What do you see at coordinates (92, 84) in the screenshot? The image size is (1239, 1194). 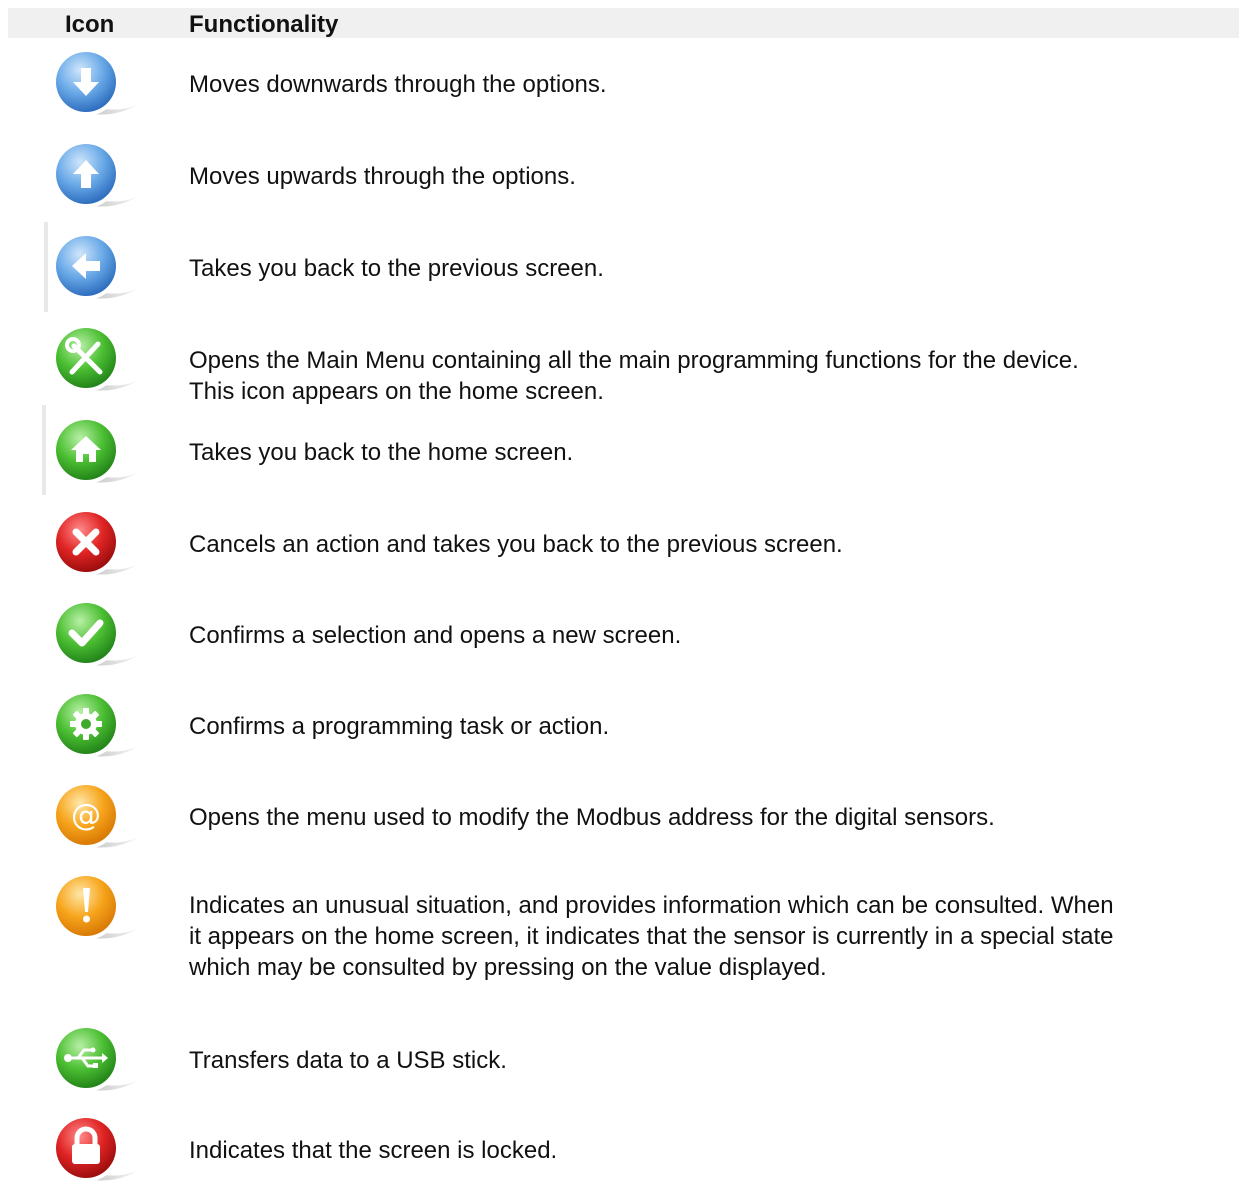 I see `arrow-down-icon` at bounding box center [92, 84].